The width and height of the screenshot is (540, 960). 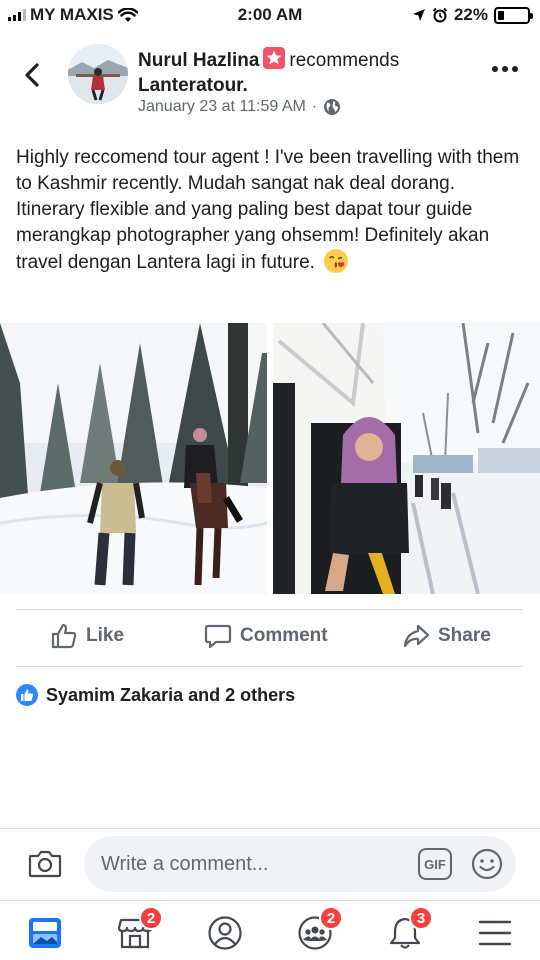 I want to click on profile-icon, so click(x=225, y=933).